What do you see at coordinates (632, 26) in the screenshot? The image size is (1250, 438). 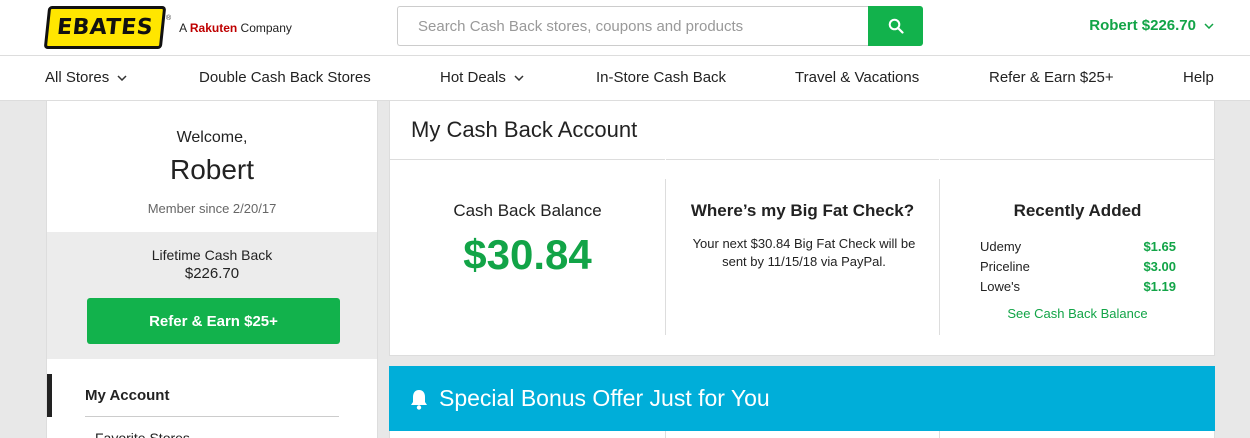 I see `search-input` at bounding box center [632, 26].